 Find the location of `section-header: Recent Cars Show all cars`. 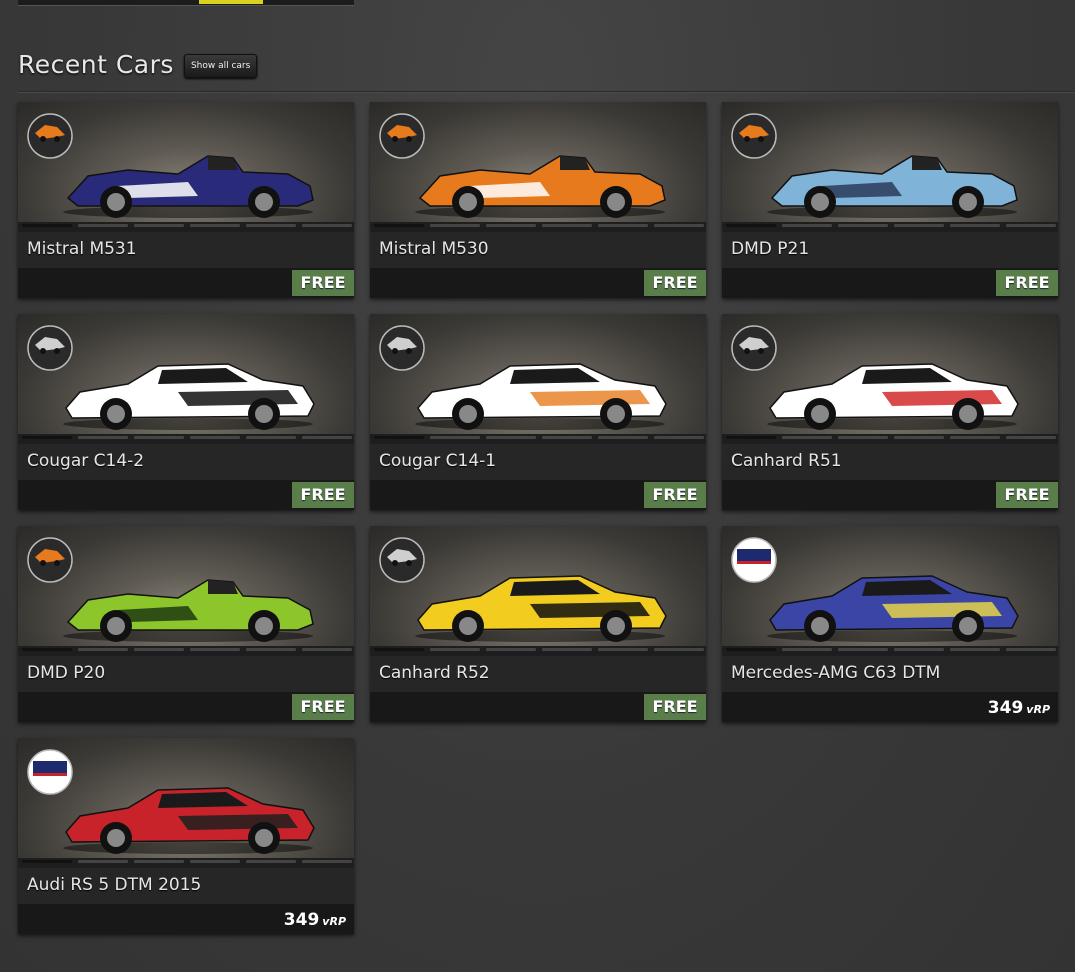

section-header: Recent Cars Show all cars is located at coordinates (138, 64).